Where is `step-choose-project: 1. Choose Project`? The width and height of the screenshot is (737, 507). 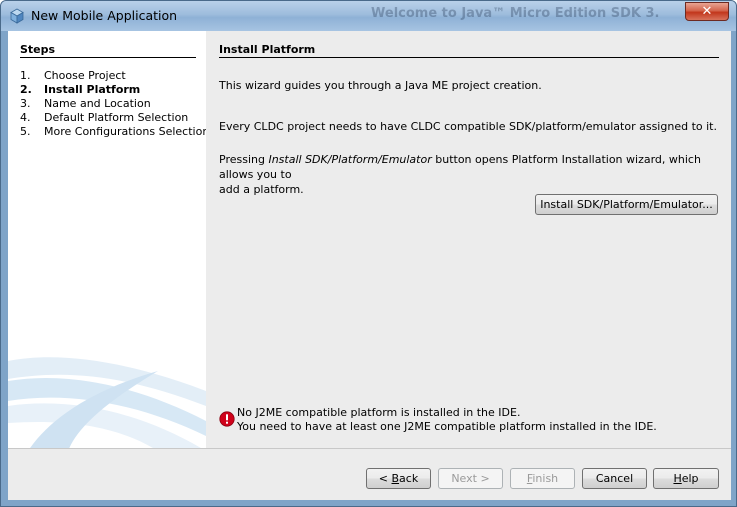 step-choose-project: 1. Choose Project is located at coordinates (73, 75).